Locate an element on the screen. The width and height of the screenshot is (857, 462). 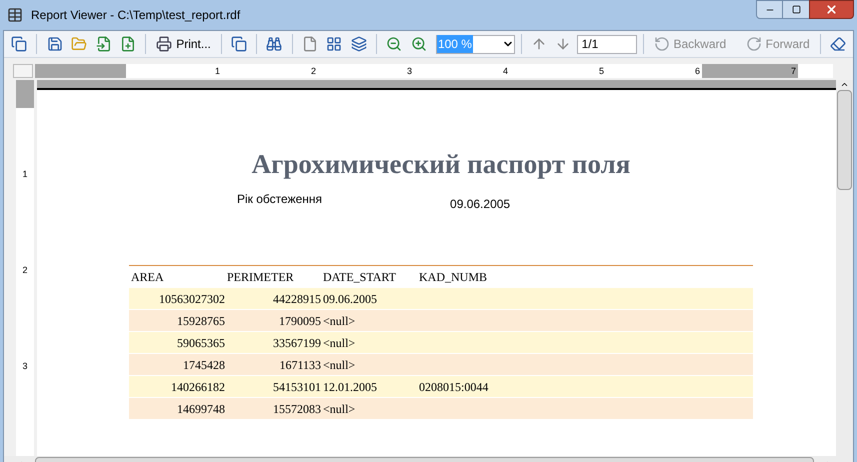
ruler-margin is located at coordinates (25, 94).